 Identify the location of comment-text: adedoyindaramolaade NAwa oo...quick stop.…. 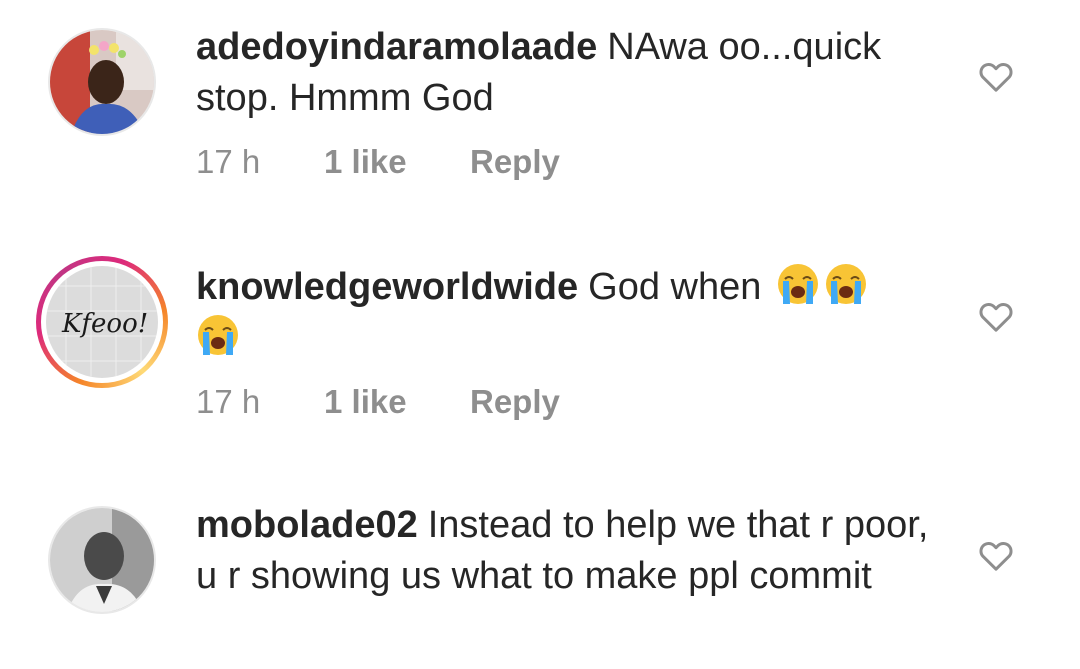
(566, 73).